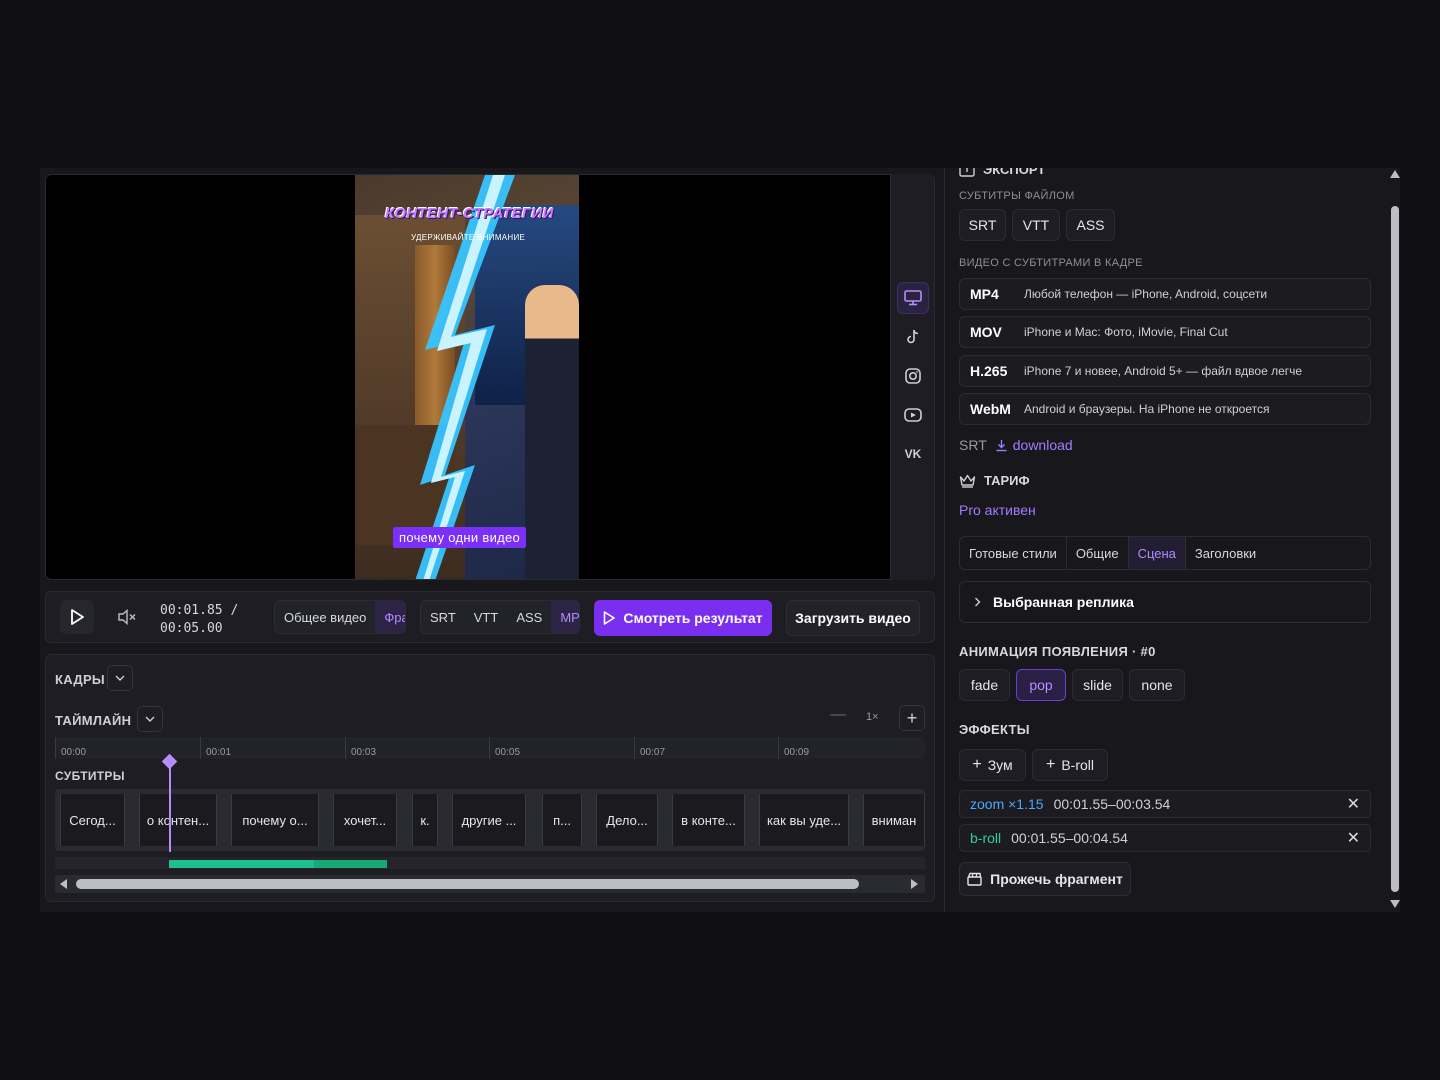 This screenshot has width=1440, height=1080. I want to click on time-current: 00:01.85 /, so click(199, 610).